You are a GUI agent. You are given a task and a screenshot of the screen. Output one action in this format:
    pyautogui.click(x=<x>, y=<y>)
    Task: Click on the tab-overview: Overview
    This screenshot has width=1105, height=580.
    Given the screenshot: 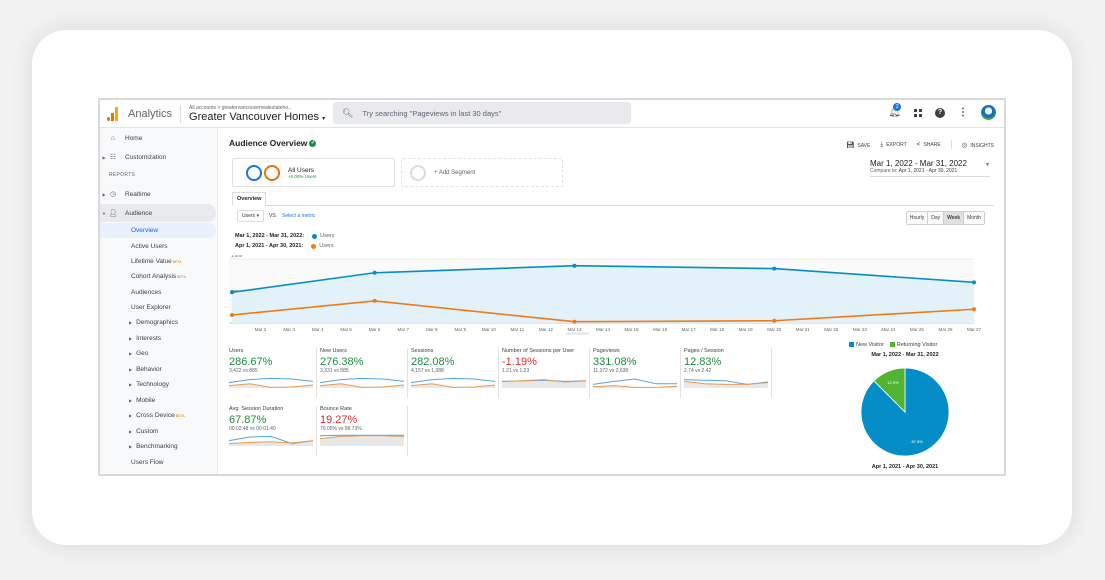 What is the action you would take?
    pyautogui.click(x=249, y=199)
    